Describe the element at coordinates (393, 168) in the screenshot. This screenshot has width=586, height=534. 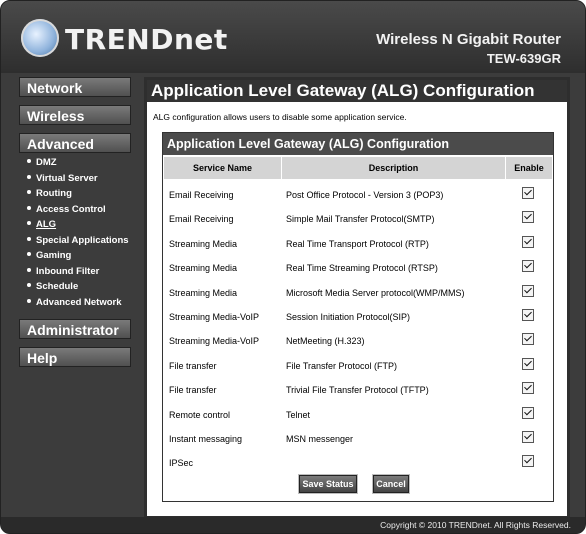
I see `column-header-description: Description` at that location.